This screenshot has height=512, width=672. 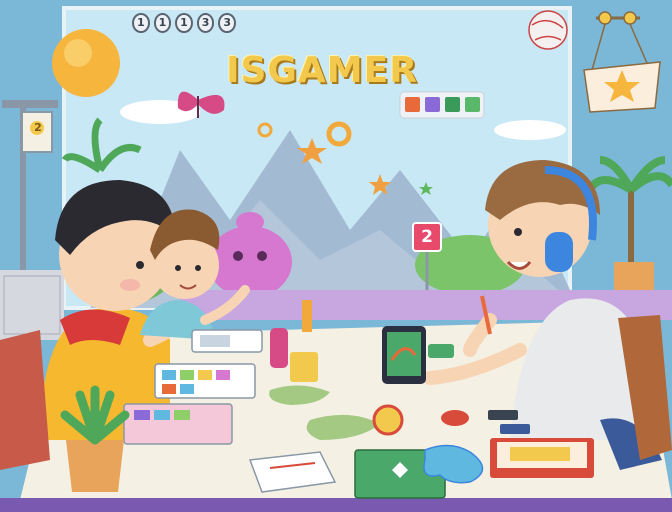 What do you see at coordinates (404, 355) in the screenshot?
I see `tablet-icon` at bounding box center [404, 355].